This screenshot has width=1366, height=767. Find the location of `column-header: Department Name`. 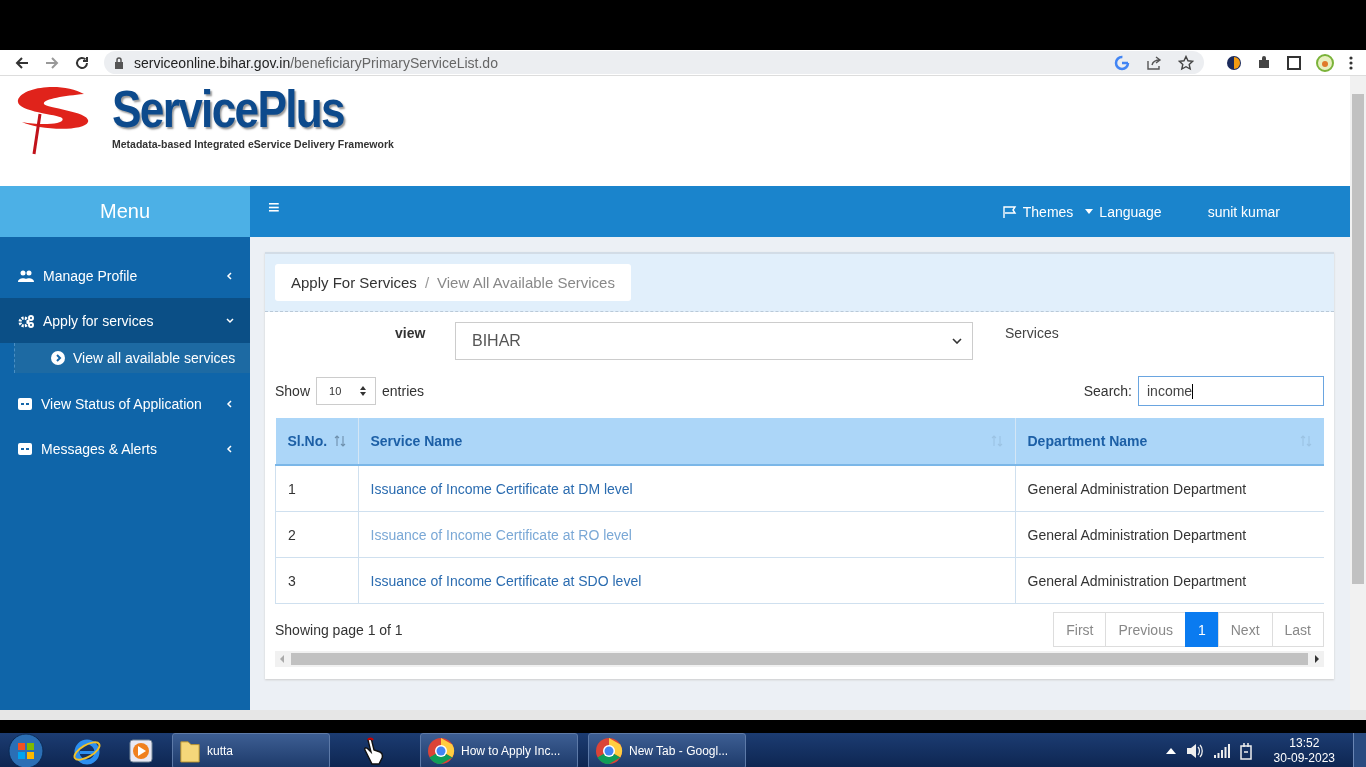

column-header: Department Name is located at coordinates (1169, 441).